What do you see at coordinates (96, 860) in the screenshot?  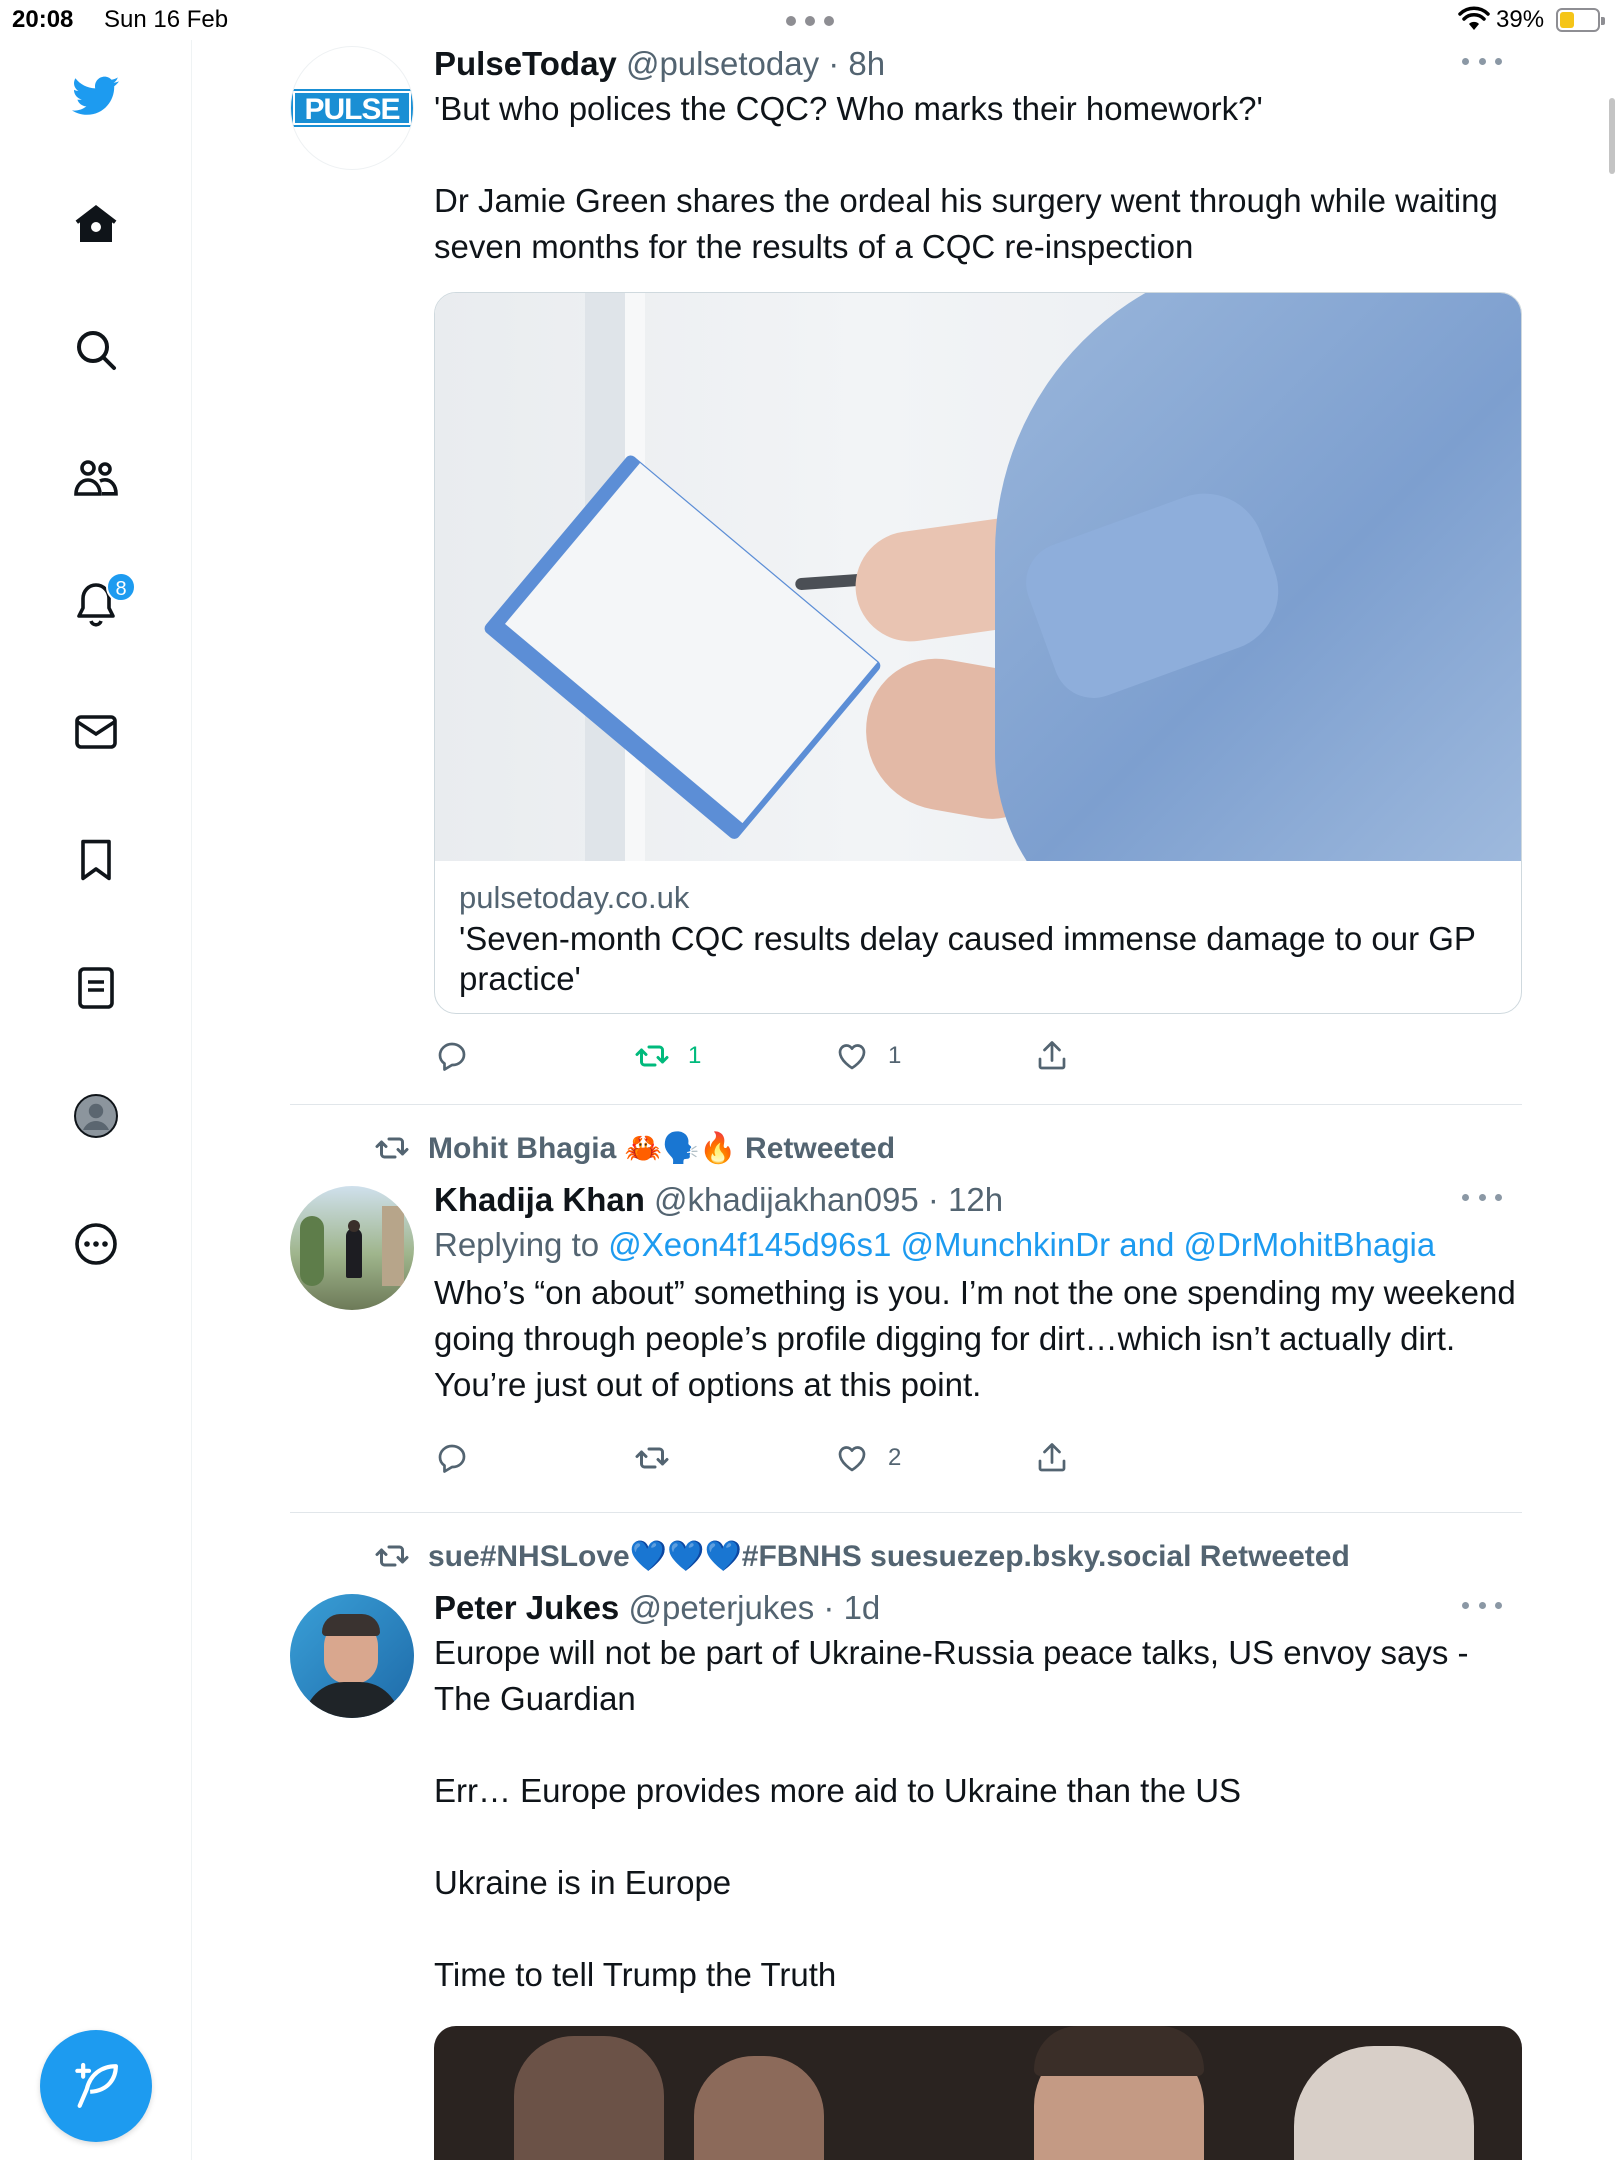 I see `bookmarks-icon` at bounding box center [96, 860].